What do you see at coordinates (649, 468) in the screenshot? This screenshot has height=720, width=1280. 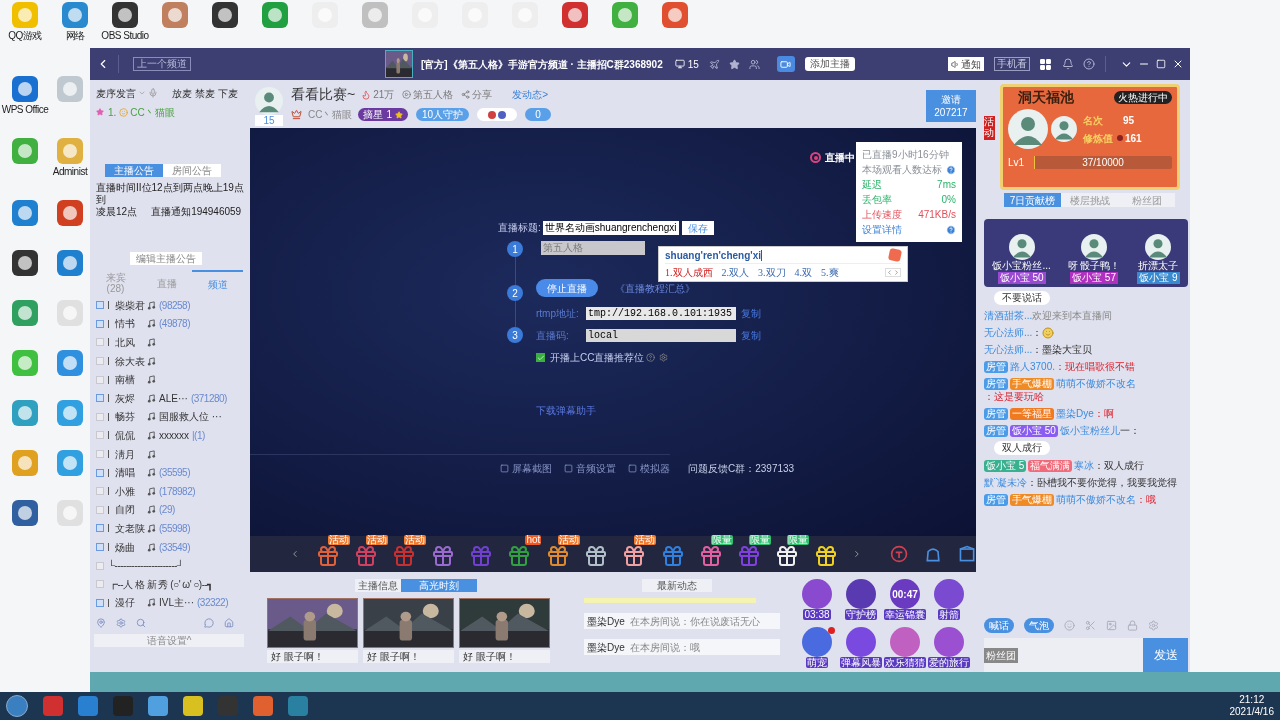 I see `tool-item: 模拟器` at bounding box center [649, 468].